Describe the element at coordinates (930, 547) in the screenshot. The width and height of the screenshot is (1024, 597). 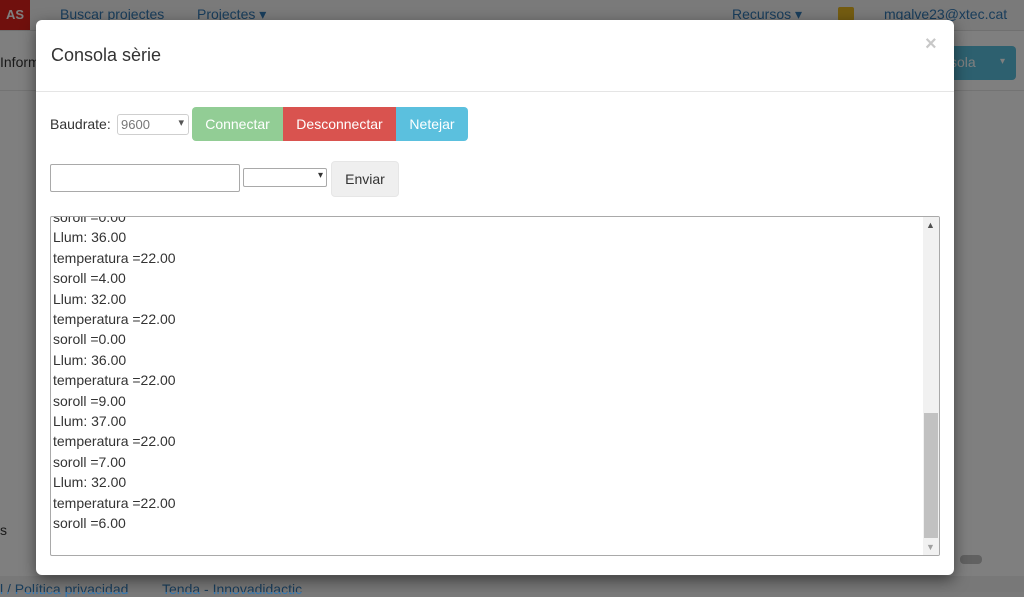
I see `scroll-down-icon: ▼` at that location.